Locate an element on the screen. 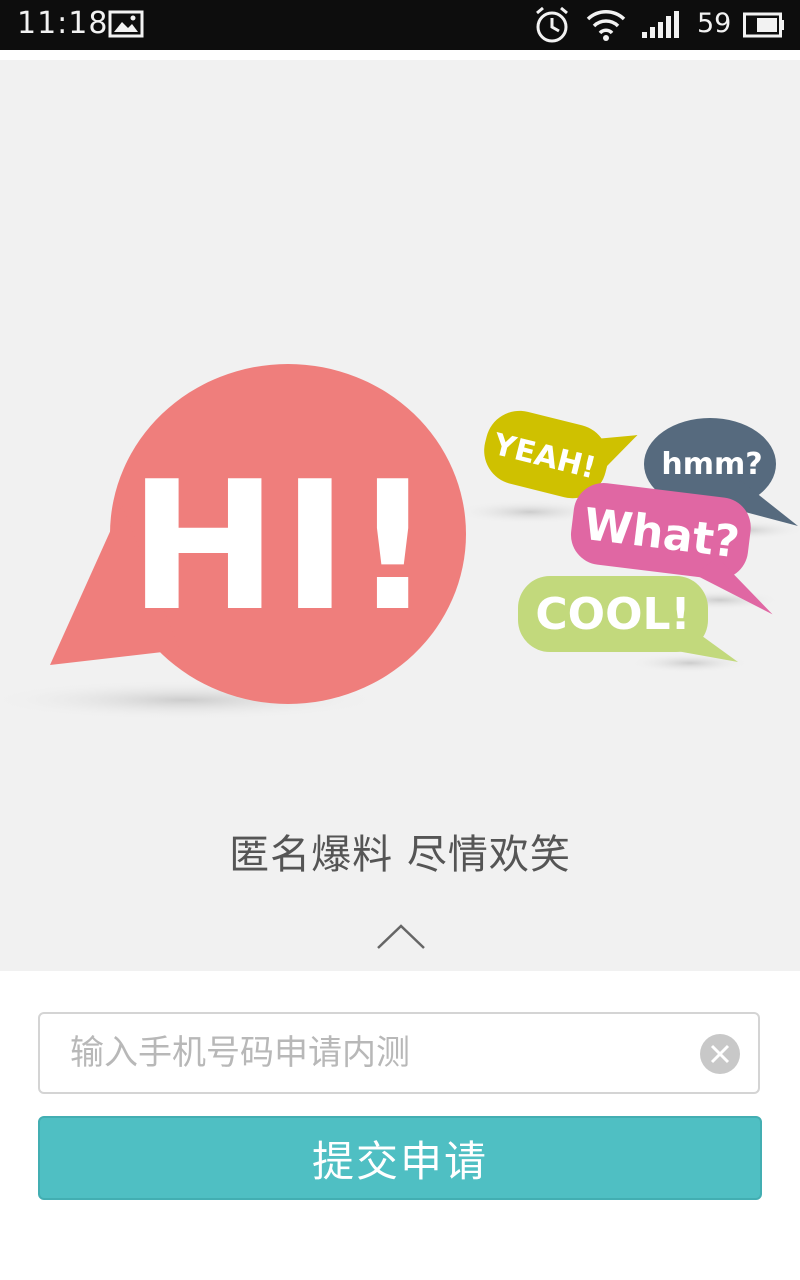 This screenshot has height=1280, width=800. chevron-up-icon is located at coordinates (401, 938).